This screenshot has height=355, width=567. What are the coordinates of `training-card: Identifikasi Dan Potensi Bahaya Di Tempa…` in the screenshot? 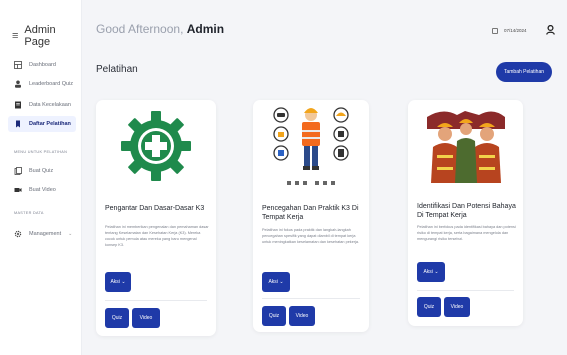 It's located at (465, 213).